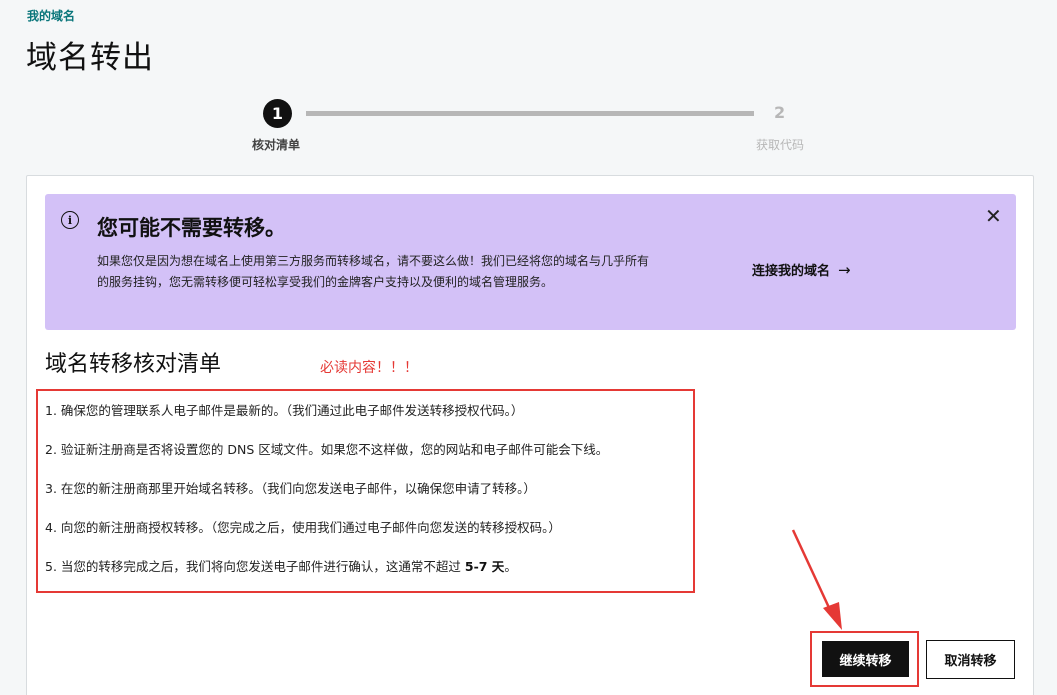  What do you see at coordinates (970, 659) in the screenshot?
I see `cancel-transfer-button: 取消转移` at bounding box center [970, 659].